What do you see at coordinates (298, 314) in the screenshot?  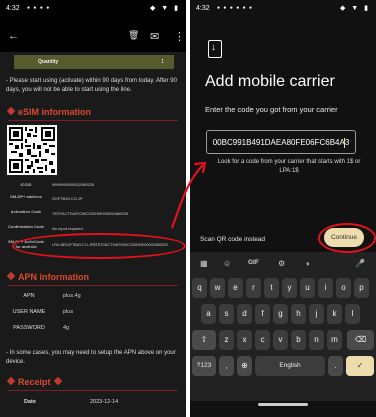 I see `key-h: h` at bounding box center [298, 314].